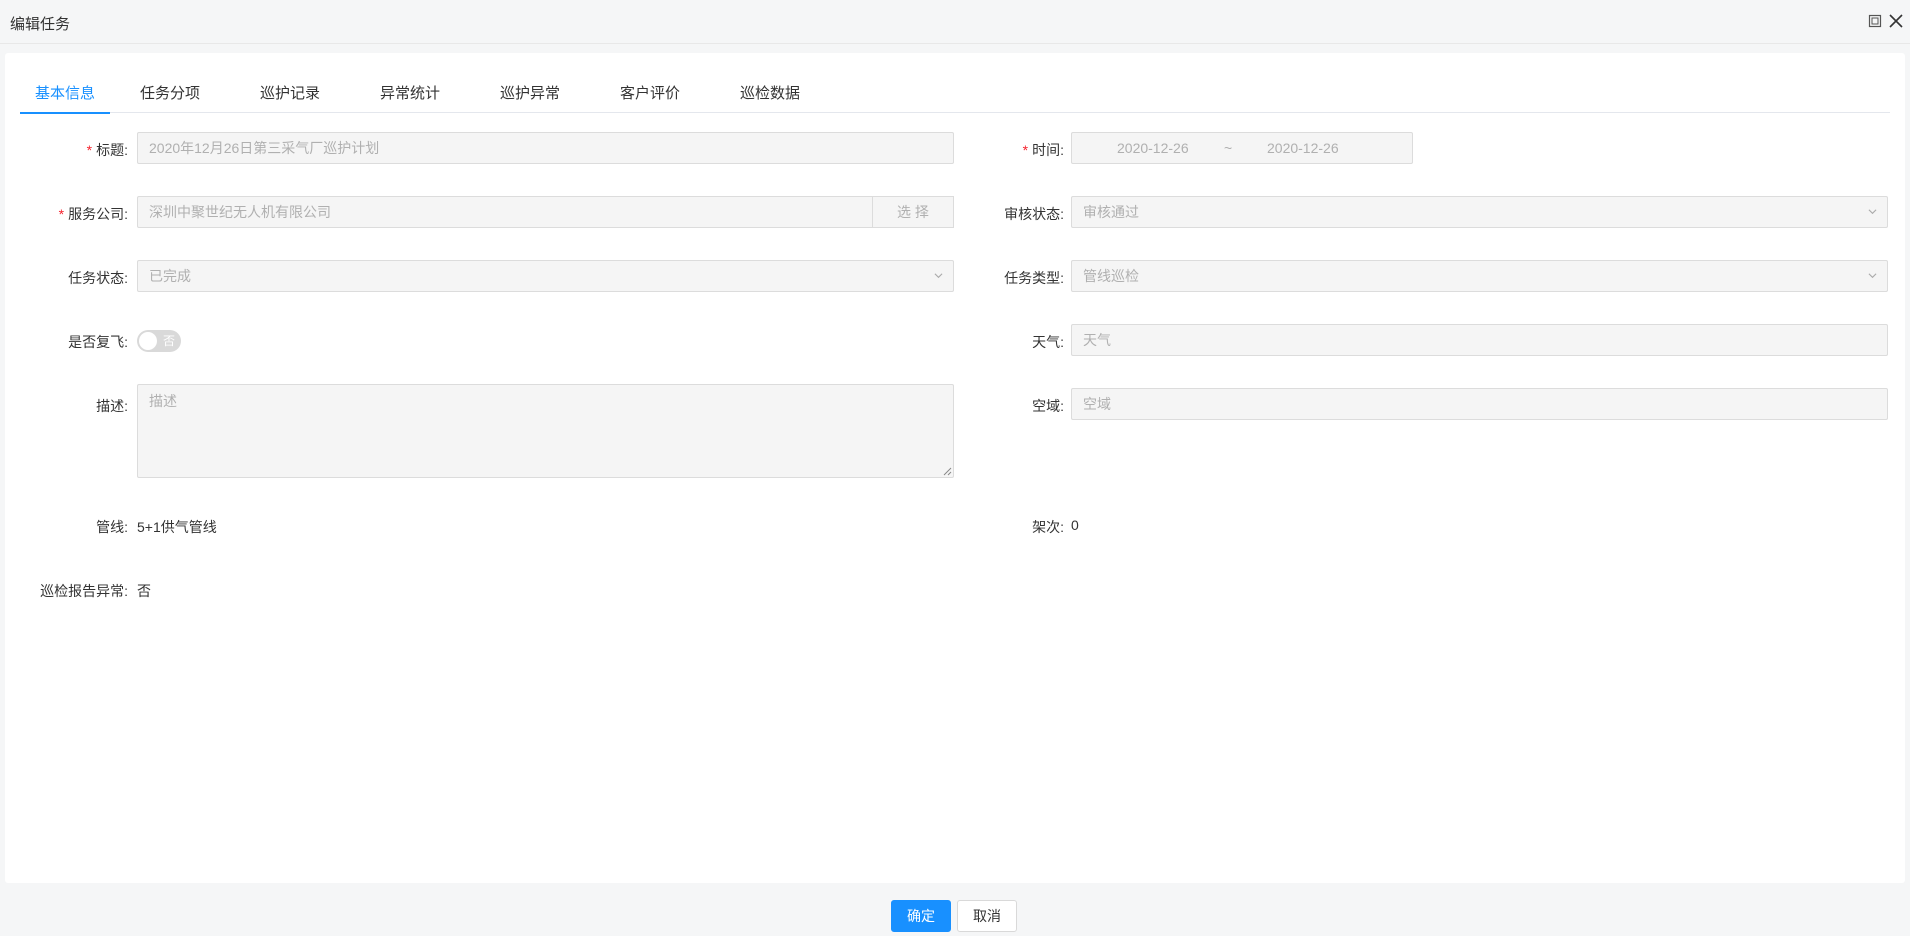 Image resolution: width=1910 pixels, height=936 pixels. What do you see at coordinates (1242, 148) in the screenshot?
I see `time-range-picker: 2020-12-26 ~ 2020-12-26` at bounding box center [1242, 148].